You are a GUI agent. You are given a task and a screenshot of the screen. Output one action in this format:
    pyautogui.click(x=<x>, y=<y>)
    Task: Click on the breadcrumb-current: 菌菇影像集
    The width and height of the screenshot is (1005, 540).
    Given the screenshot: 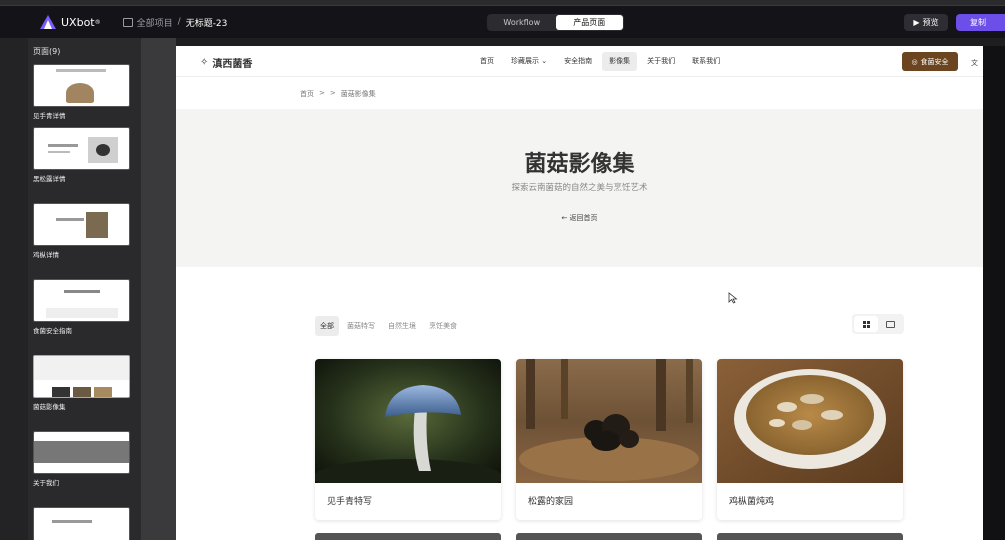 What is the action you would take?
    pyautogui.click(x=358, y=94)
    